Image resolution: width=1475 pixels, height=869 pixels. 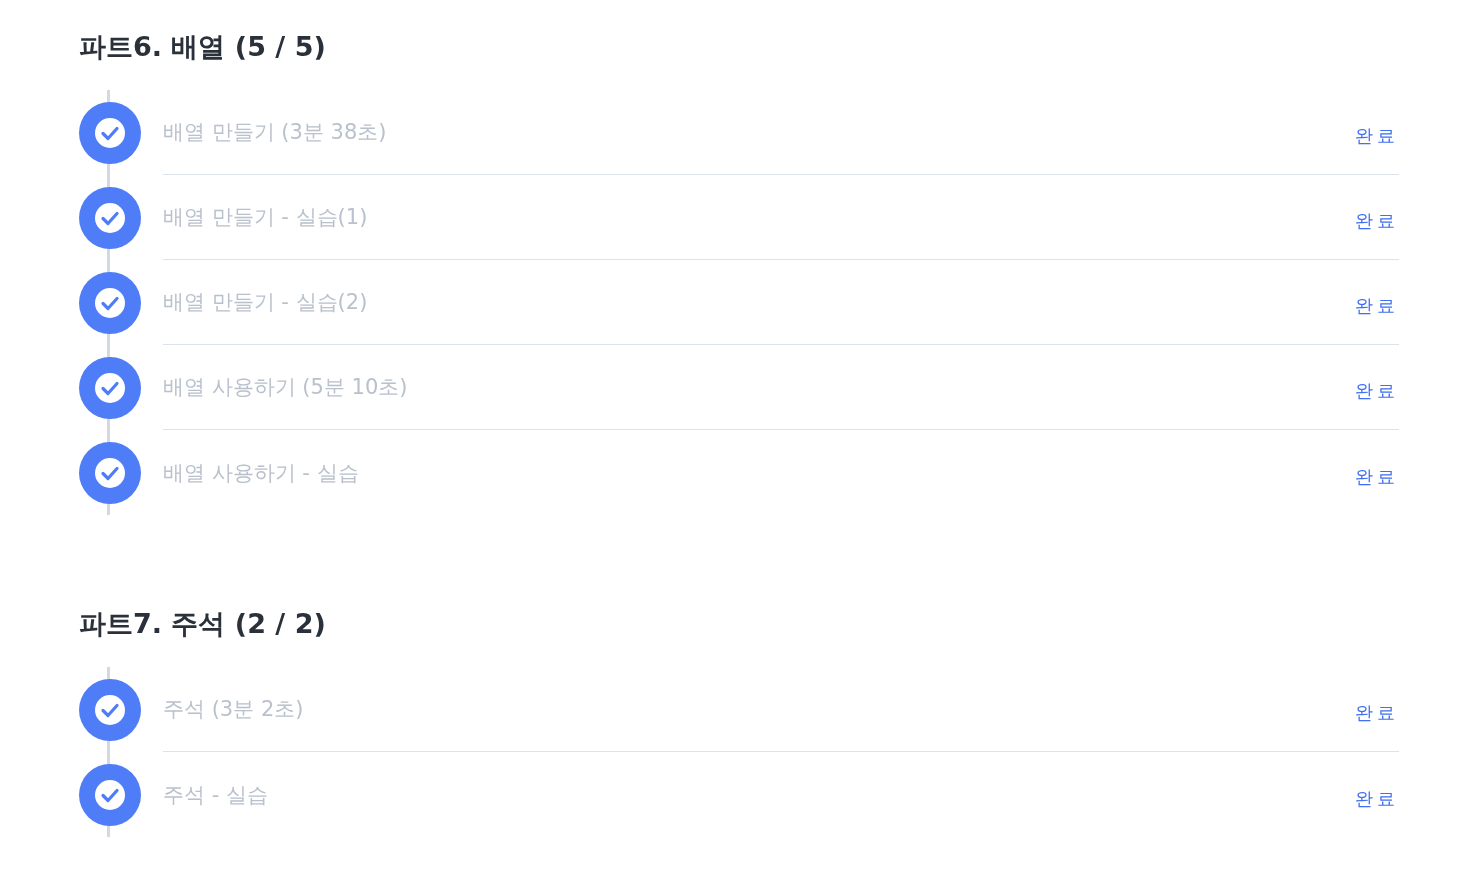 I want to click on lesson-link: 배열 만들기 - 실습(2), so click(x=265, y=302).